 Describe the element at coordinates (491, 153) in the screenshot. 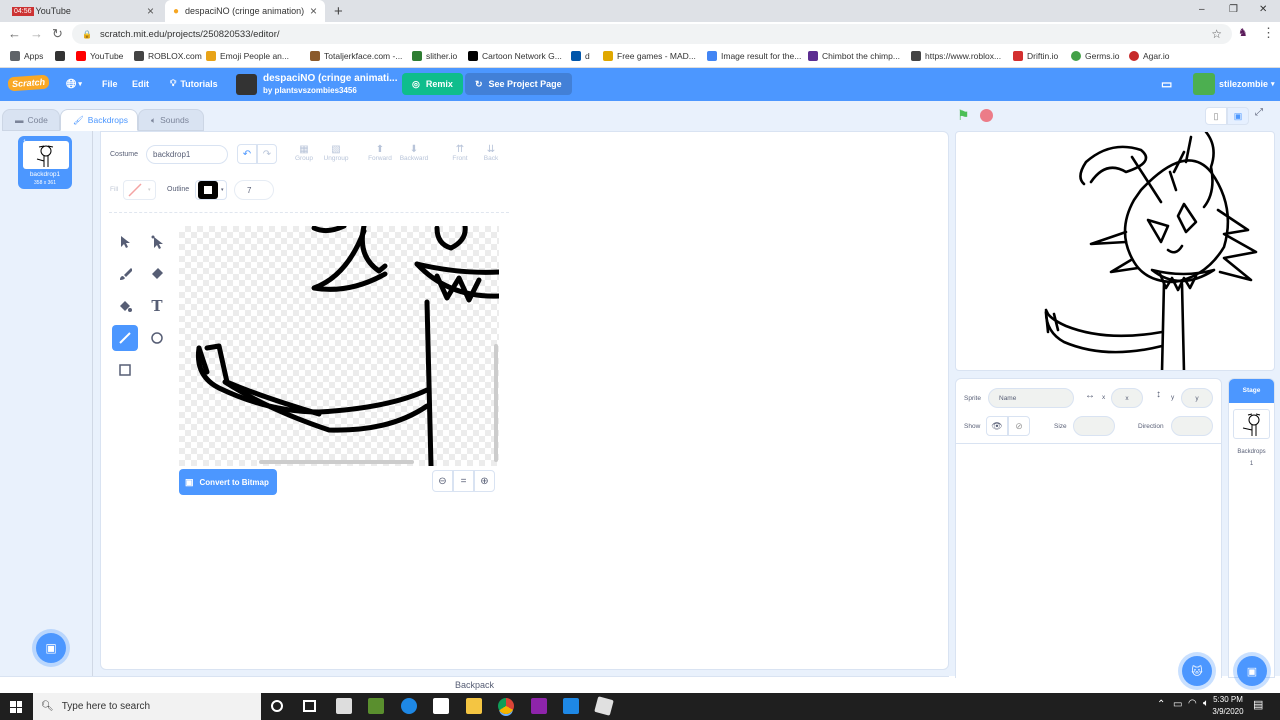

I see `back-button: ⇊ Back` at that location.